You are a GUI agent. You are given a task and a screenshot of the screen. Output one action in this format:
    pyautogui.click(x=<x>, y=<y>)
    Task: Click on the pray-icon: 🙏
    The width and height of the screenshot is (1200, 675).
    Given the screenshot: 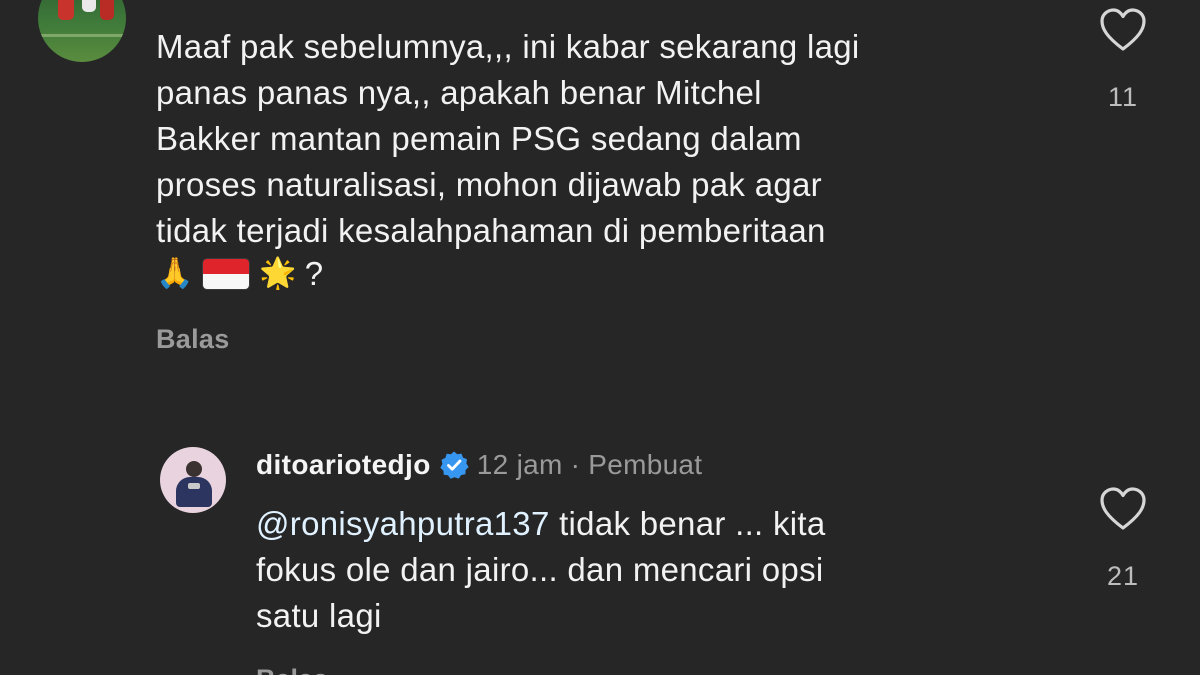 What is the action you would take?
    pyautogui.click(x=175, y=273)
    